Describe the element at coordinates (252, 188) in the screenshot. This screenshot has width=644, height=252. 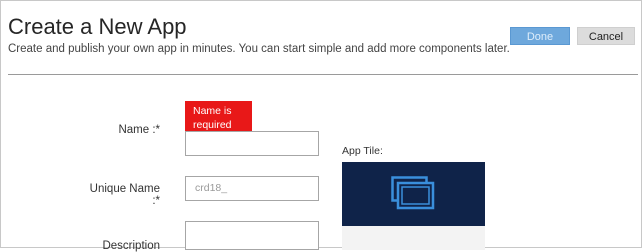
I see `unique-name-input: crd18_` at that location.